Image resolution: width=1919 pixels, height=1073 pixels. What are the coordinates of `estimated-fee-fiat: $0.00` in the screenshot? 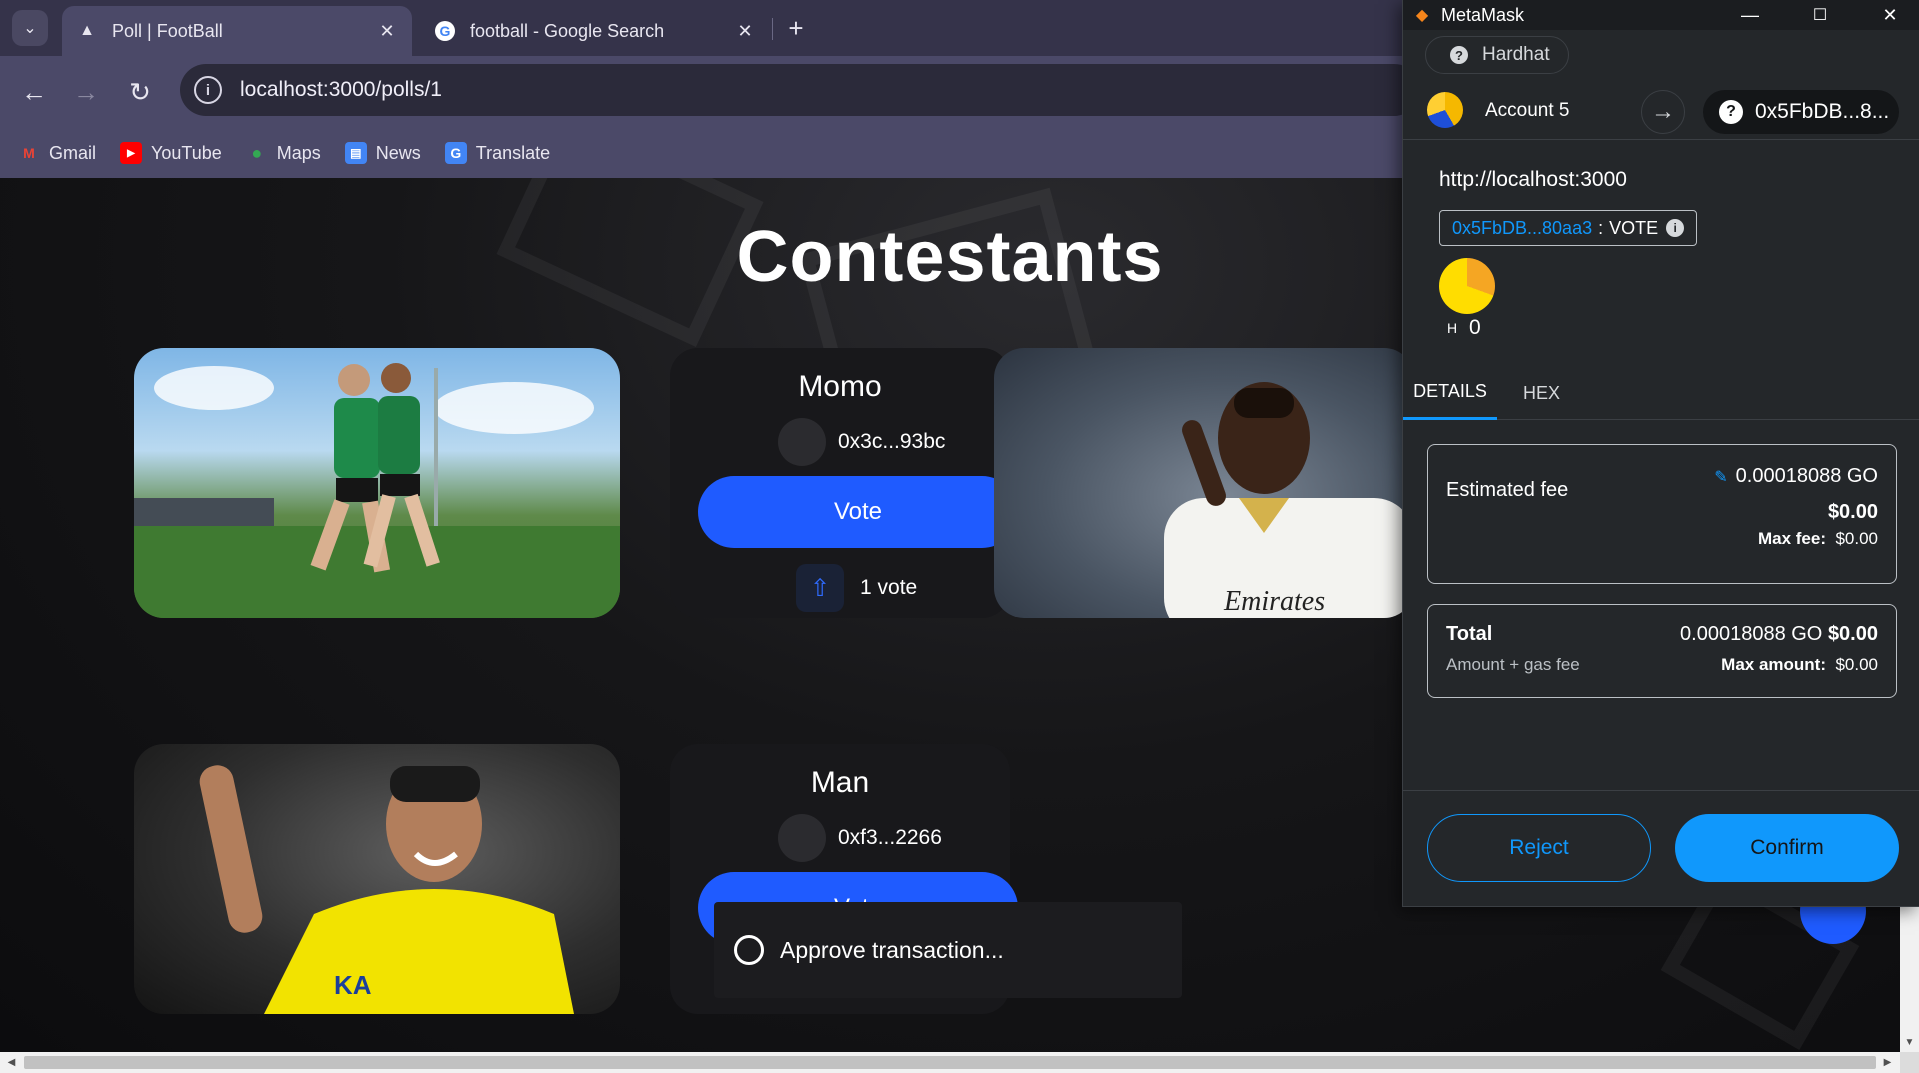 It's located at (1852, 512).